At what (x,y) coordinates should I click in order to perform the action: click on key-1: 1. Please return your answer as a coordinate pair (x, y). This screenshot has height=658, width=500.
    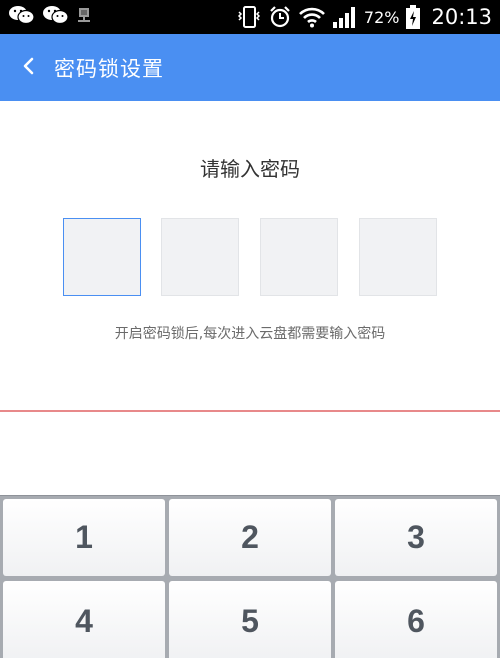
    Looking at the image, I should click on (84, 537).